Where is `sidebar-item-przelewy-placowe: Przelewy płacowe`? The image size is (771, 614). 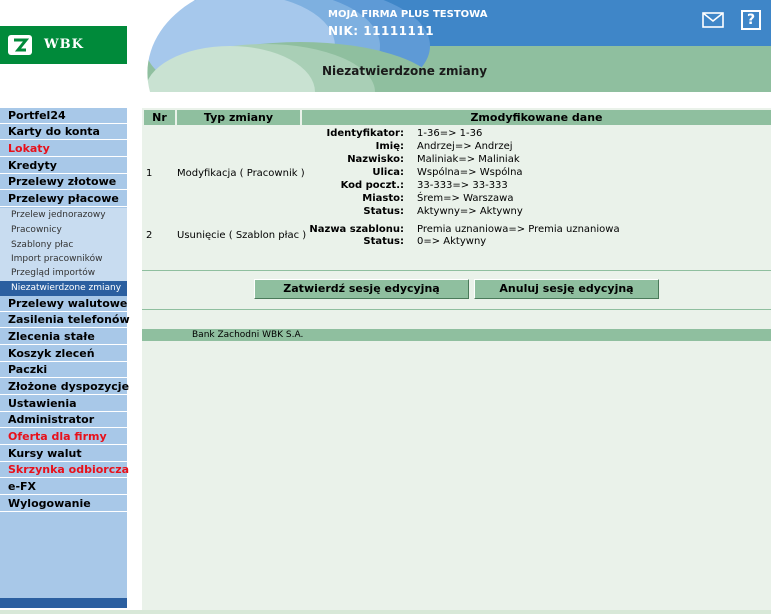
sidebar-item-przelewy-placowe: Przelewy płacowe is located at coordinates (63, 199).